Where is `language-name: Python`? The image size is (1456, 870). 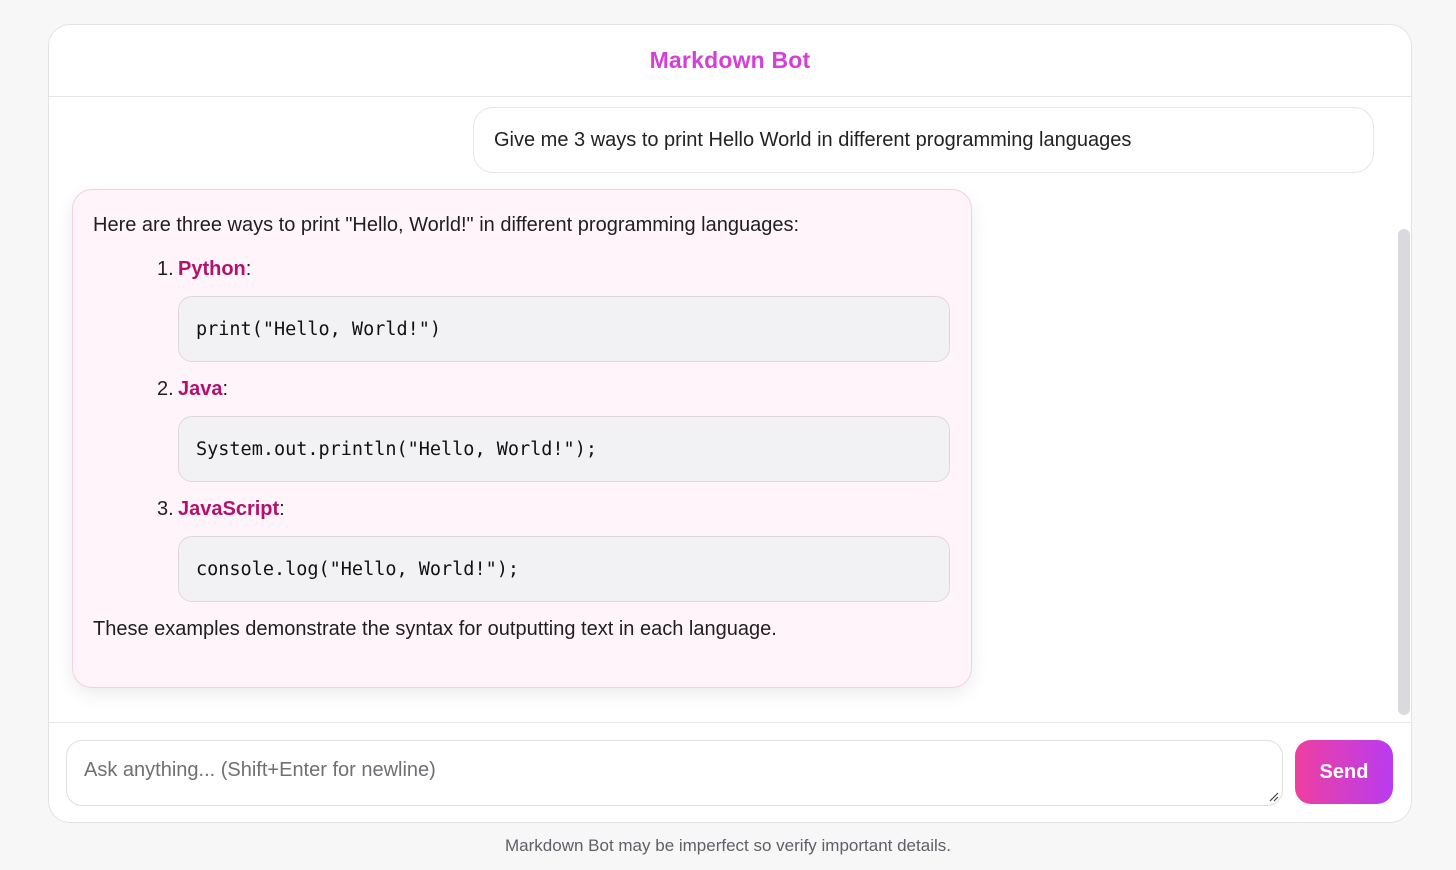 language-name: Python is located at coordinates (212, 269).